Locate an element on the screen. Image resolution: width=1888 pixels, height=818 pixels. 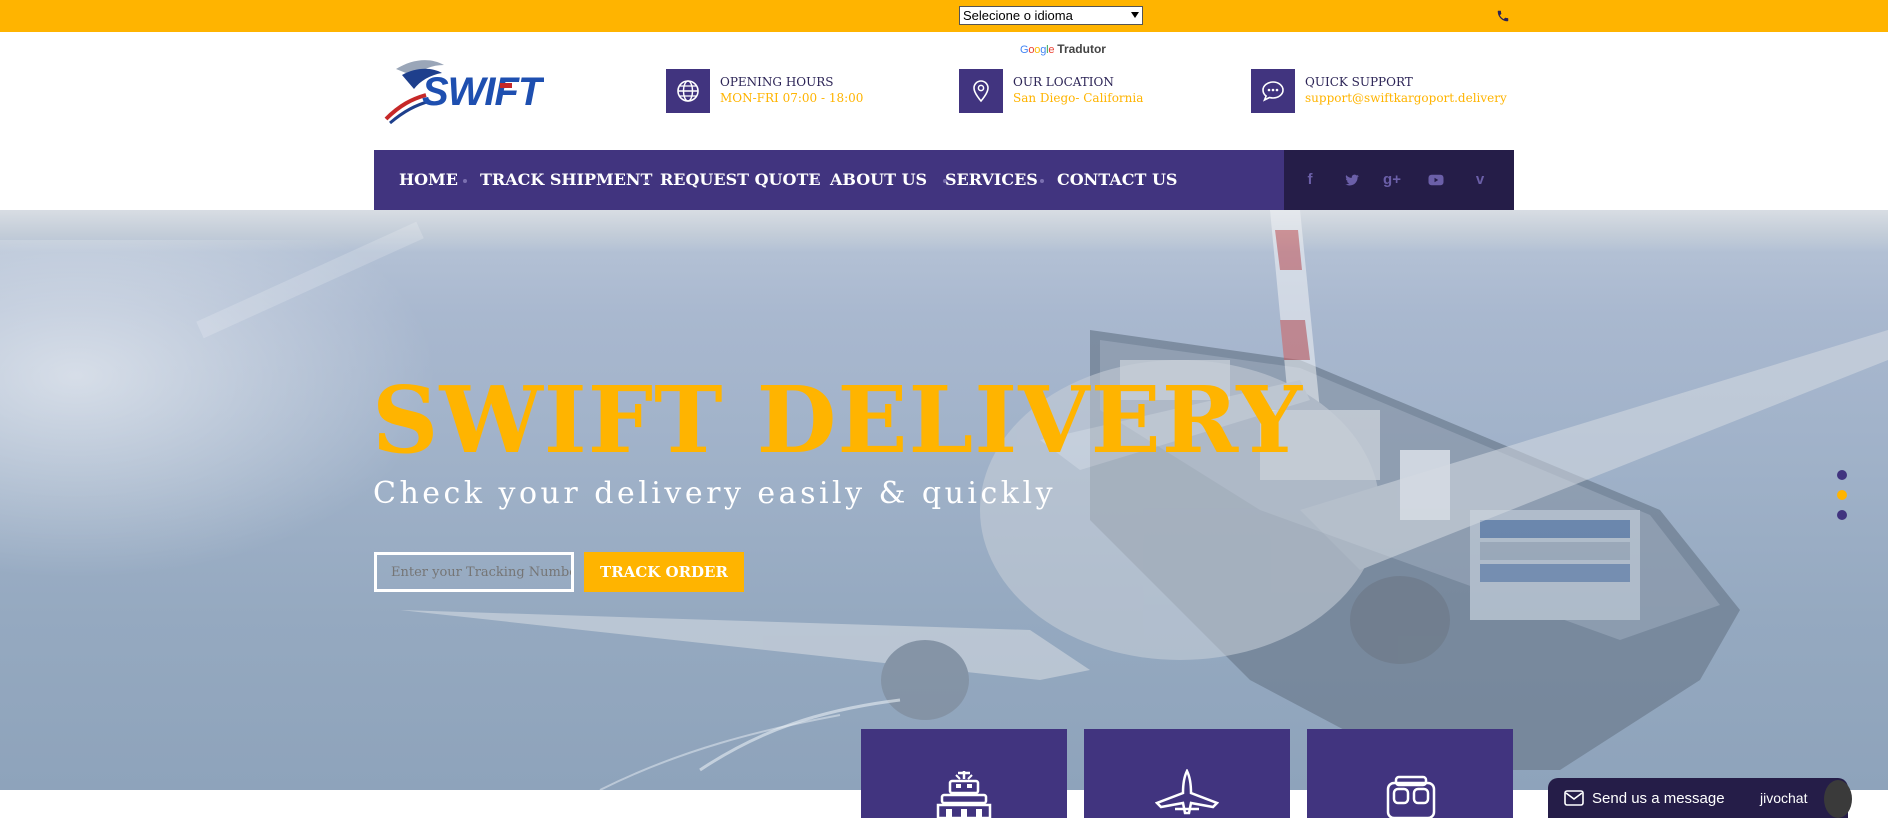
nav-request-quote: REQUEST QUOTE is located at coordinates (740, 179).